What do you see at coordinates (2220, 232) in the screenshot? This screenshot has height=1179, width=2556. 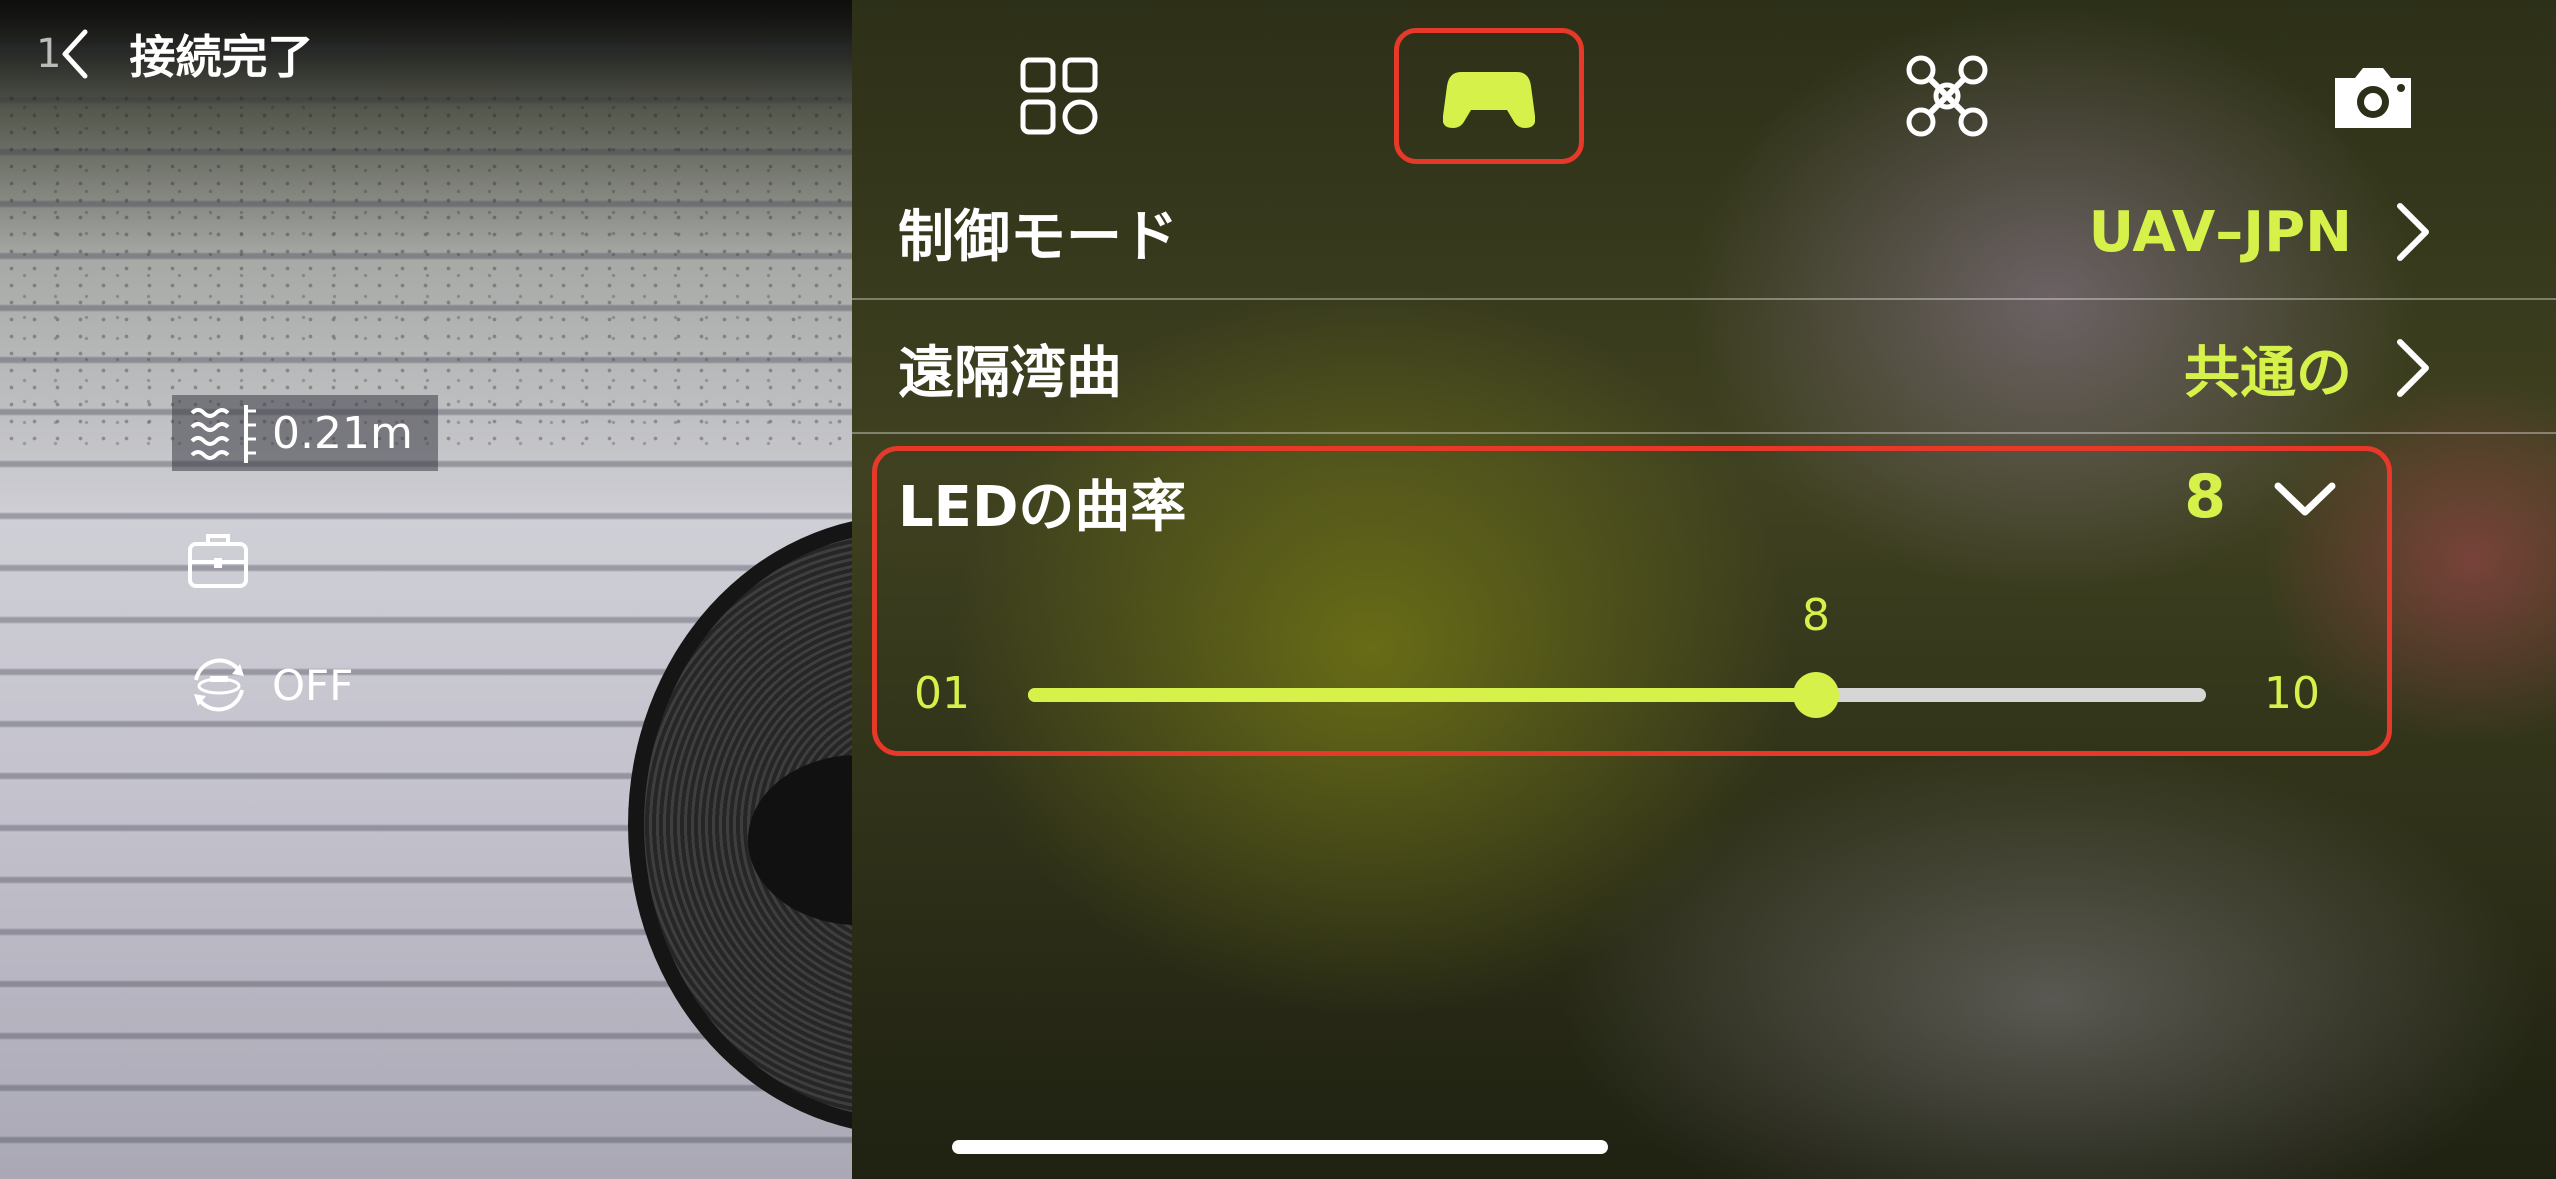 I see `control-mode-value: UAV–JPN` at bounding box center [2220, 232].